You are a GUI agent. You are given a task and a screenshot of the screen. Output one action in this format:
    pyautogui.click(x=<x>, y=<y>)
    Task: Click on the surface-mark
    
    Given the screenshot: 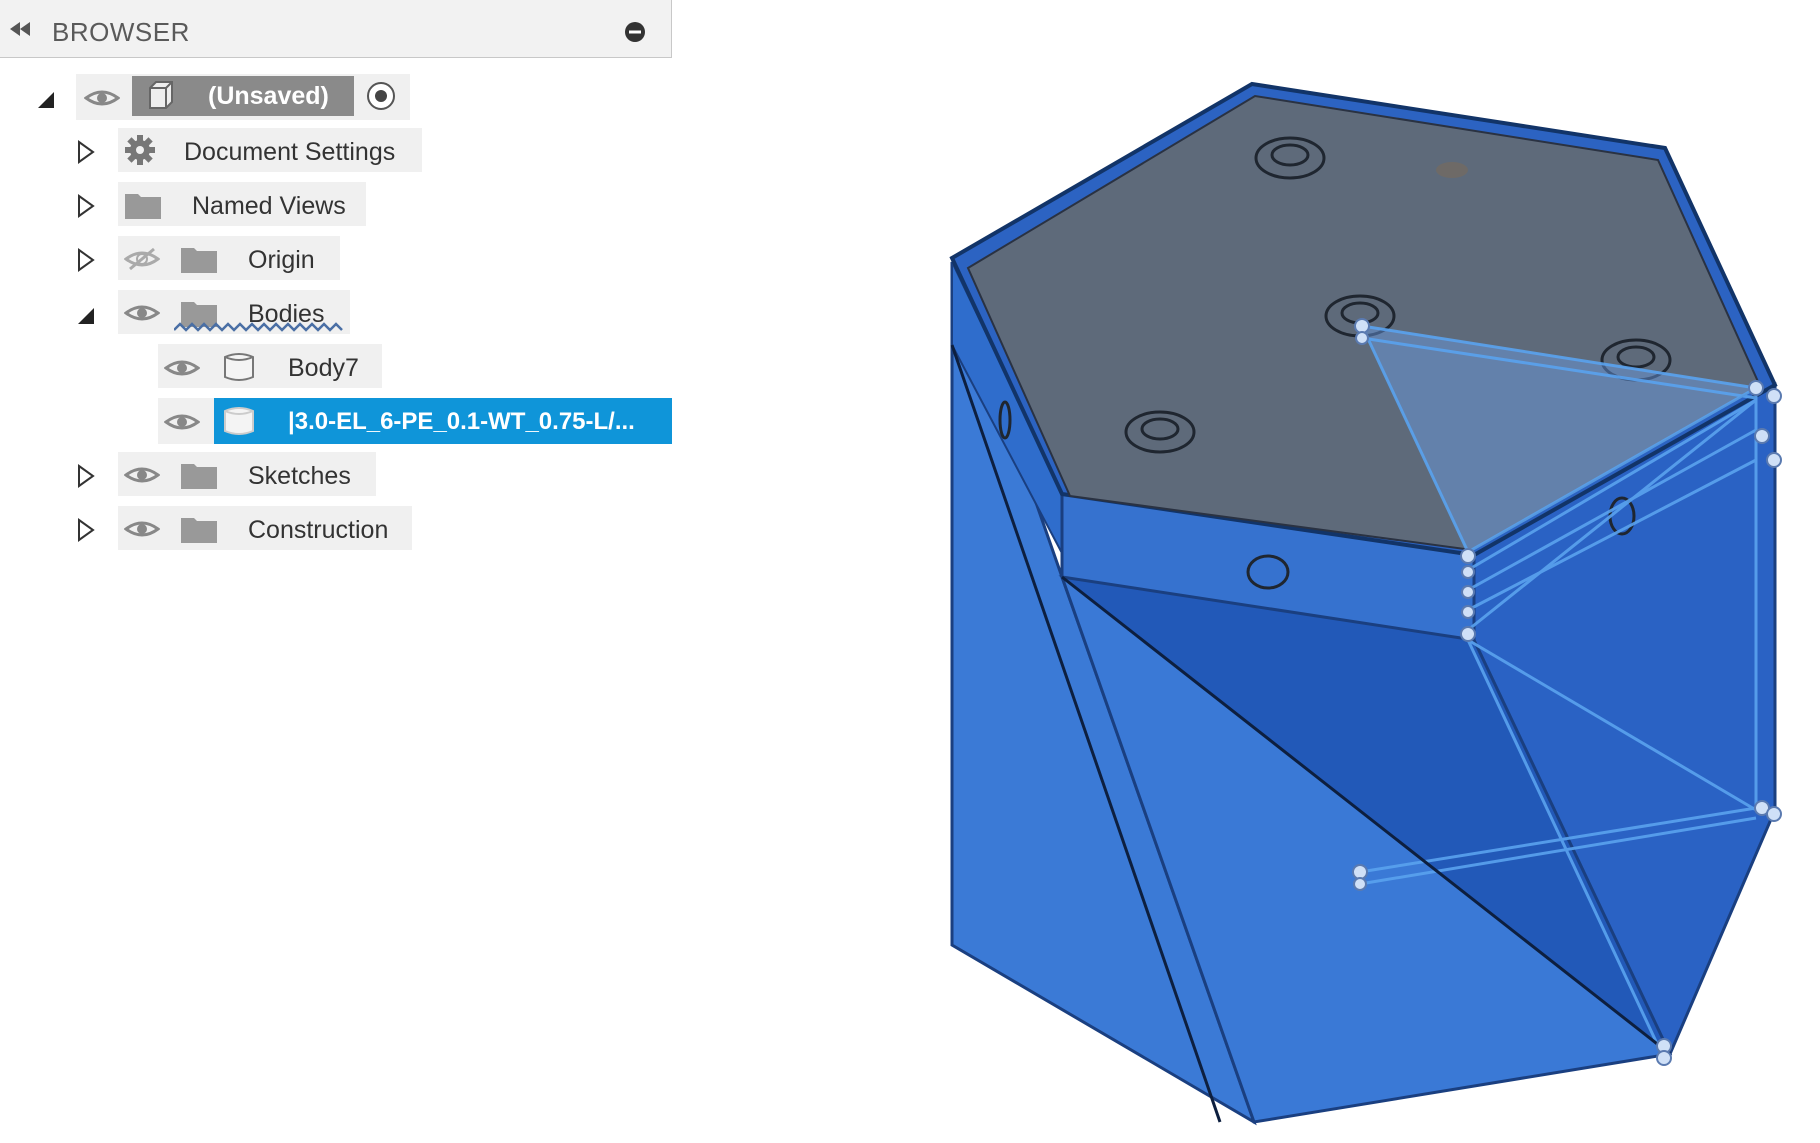 What is the action you would take?
    pyautogui.click(x=1452, y=170)
    